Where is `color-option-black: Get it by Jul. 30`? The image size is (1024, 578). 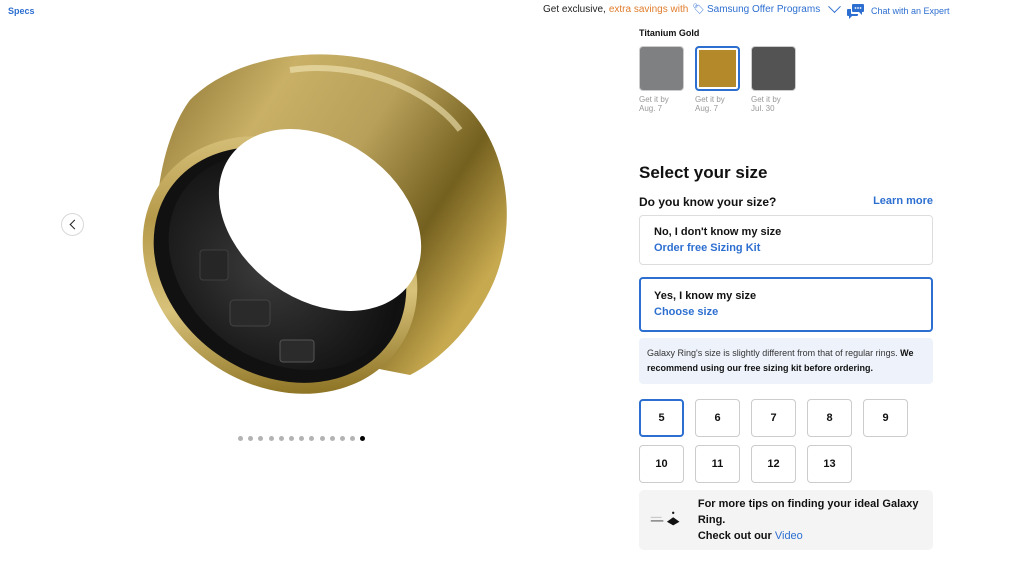
color-option-black: Get it by Jul. 30 is located at coordinates (773, 79).